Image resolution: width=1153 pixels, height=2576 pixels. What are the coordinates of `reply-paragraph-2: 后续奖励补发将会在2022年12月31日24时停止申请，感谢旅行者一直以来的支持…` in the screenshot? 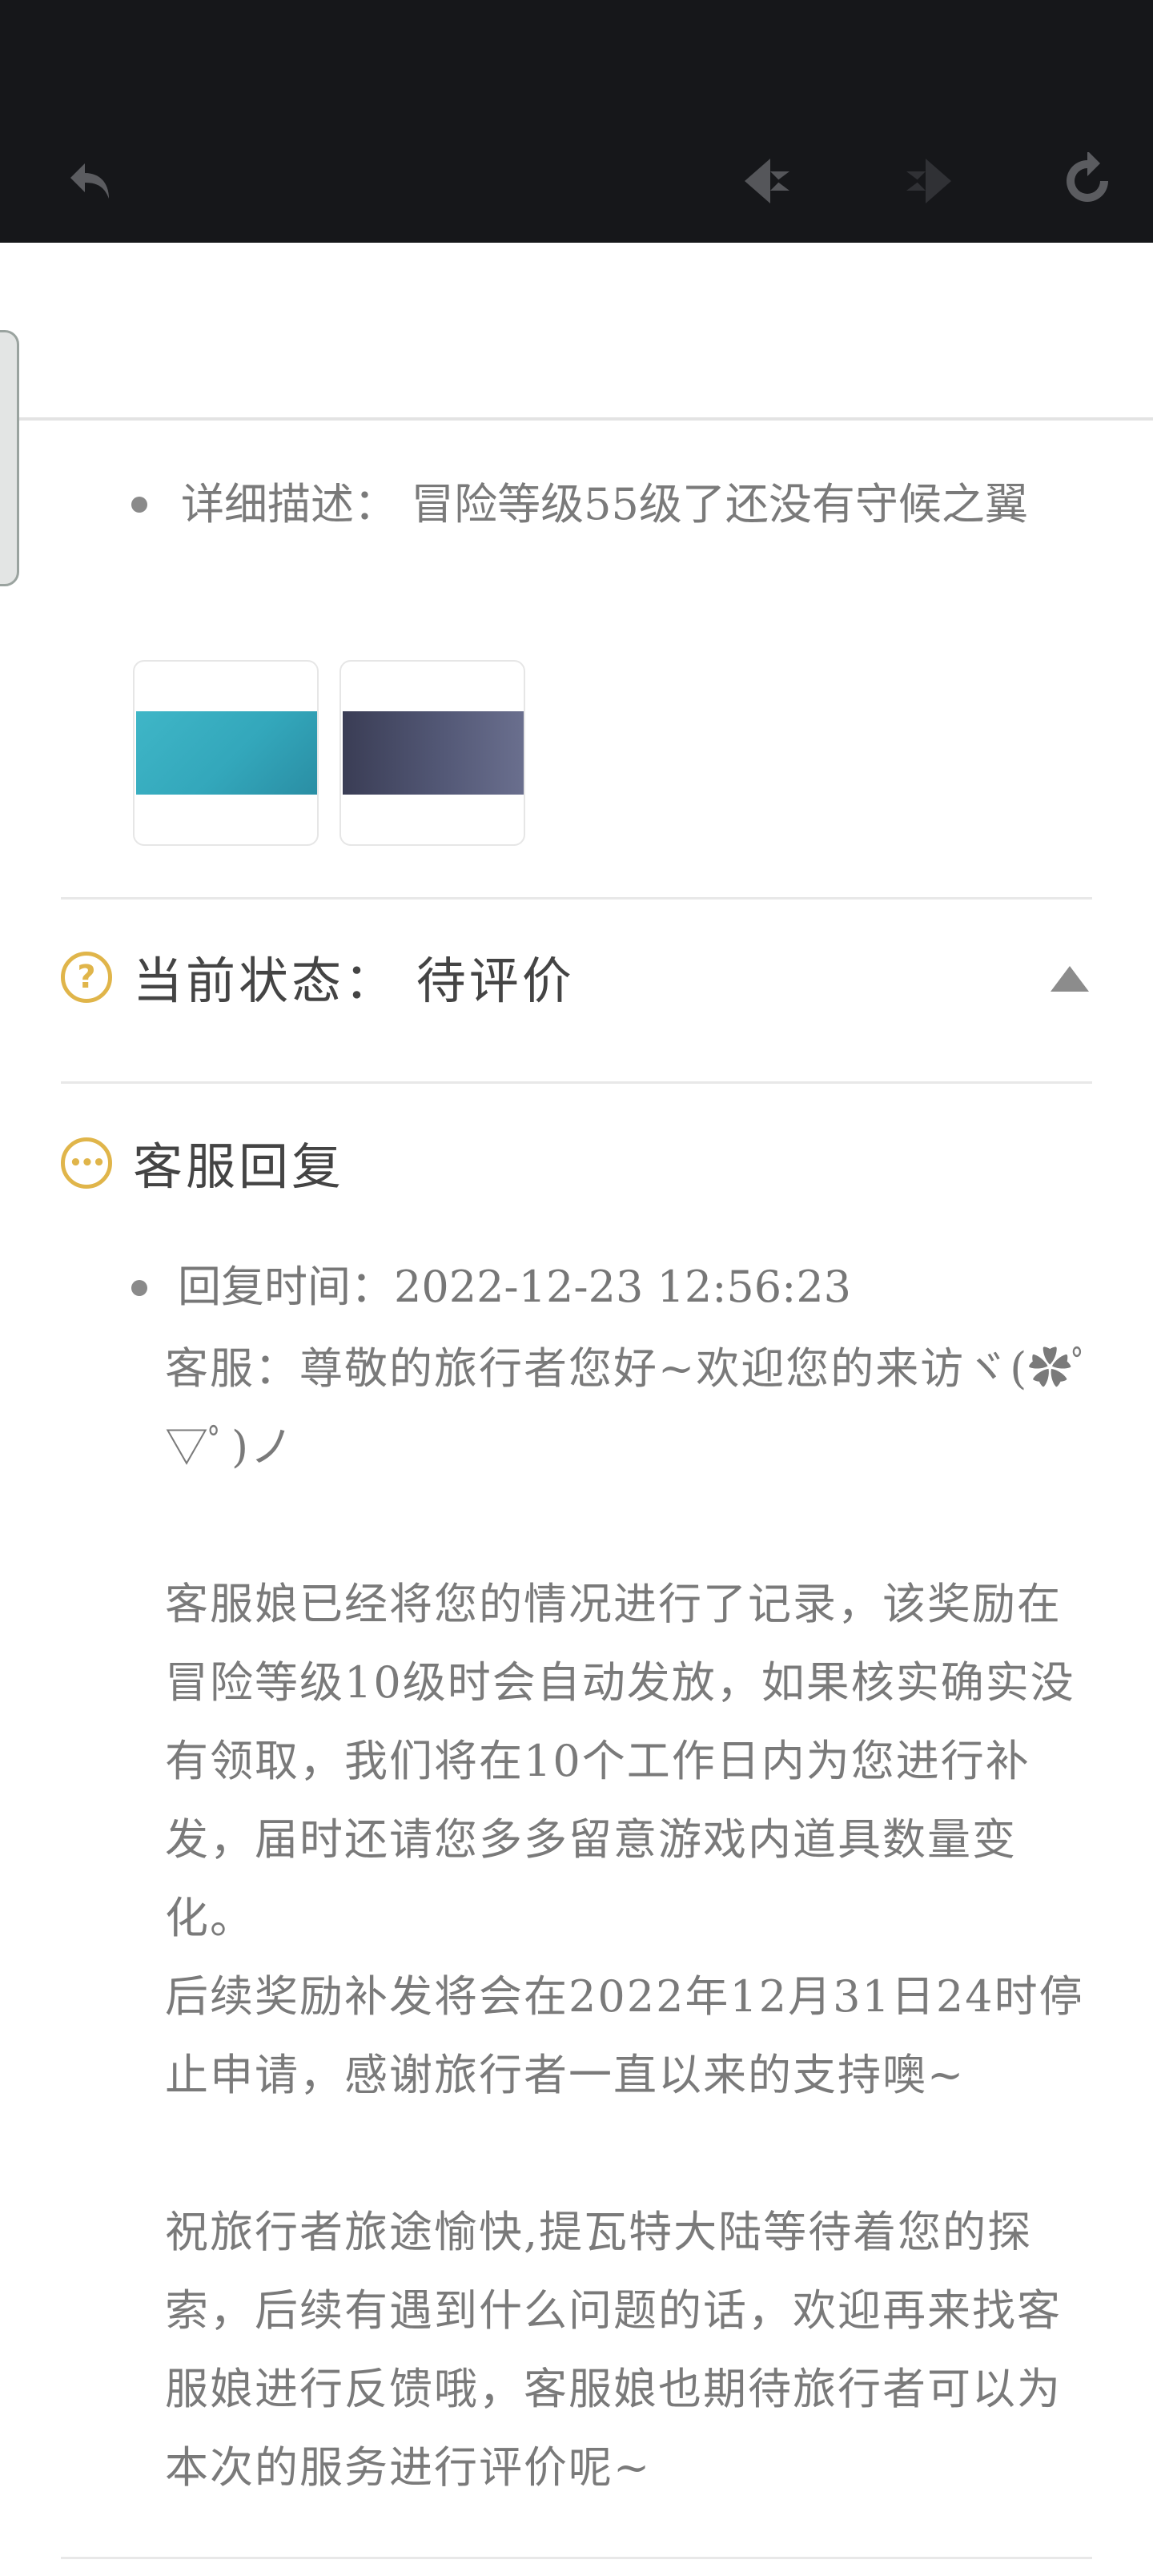 It's located at (625, 2035).